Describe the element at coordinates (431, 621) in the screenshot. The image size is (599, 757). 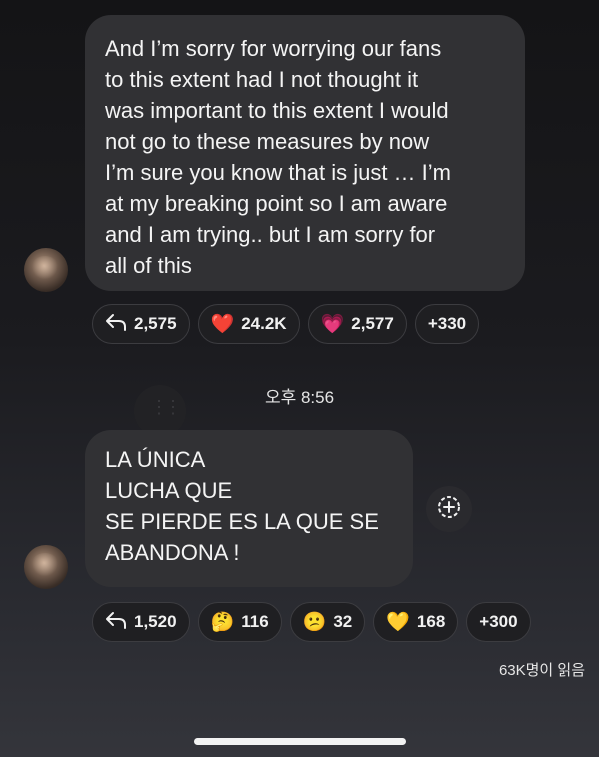
I see `reaction-count: 168` at that location.